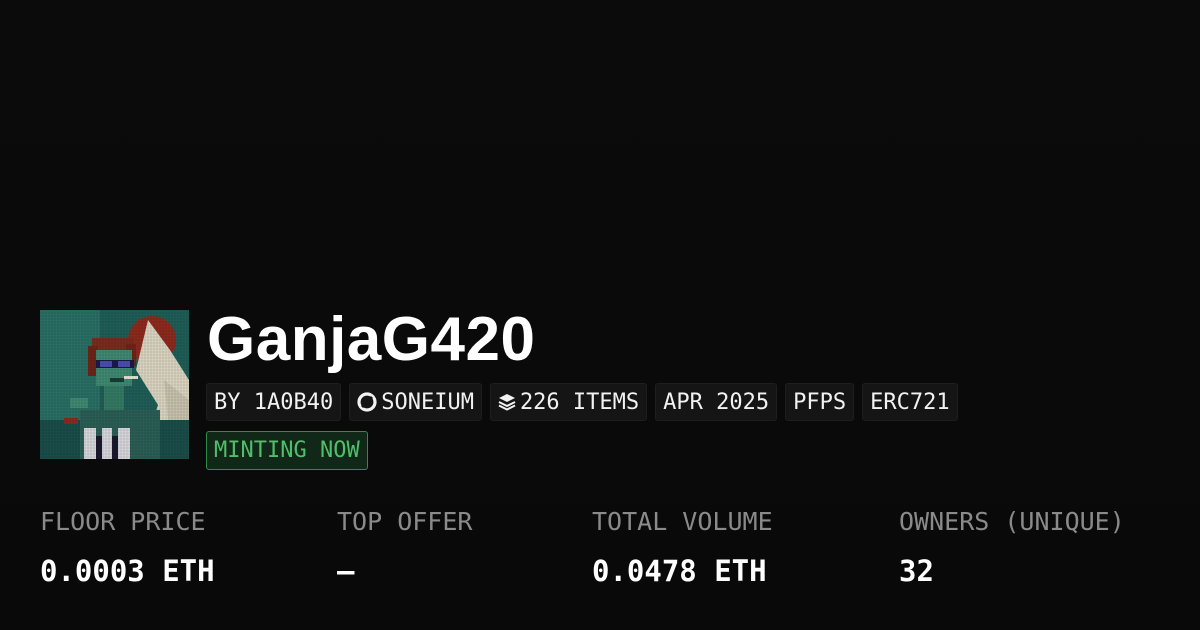 This screenshot has height=630, width=1200. I want to click on total-volume-label: TOTAL VOLUME, so click(682, 521).